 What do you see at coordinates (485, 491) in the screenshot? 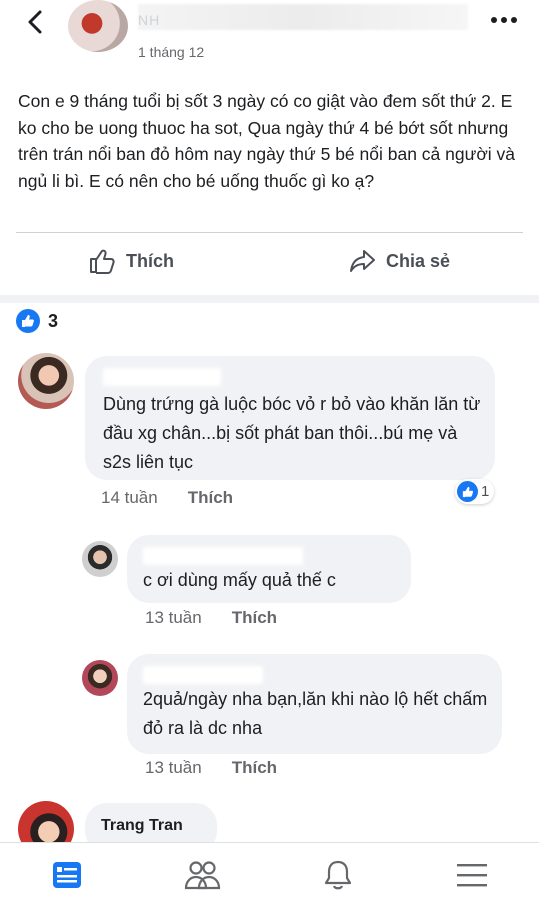
I see `comment-reaction-count: 1` at bounding box center [485, 491].